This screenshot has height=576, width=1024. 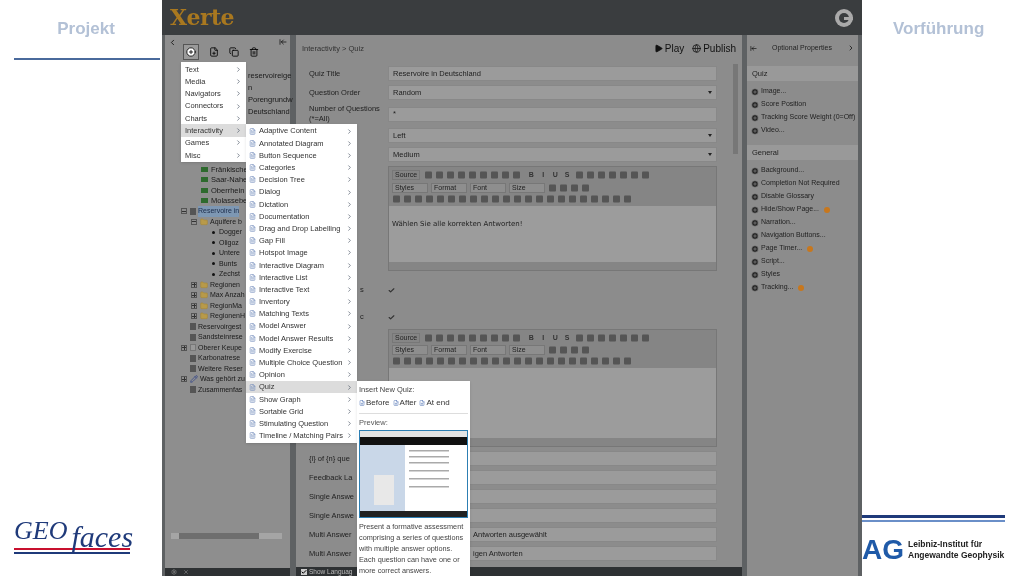 What do you see at coordinates (404, 403) in the screenshot?
I see `insert-position-button: After` at bounding box center [404, 403].